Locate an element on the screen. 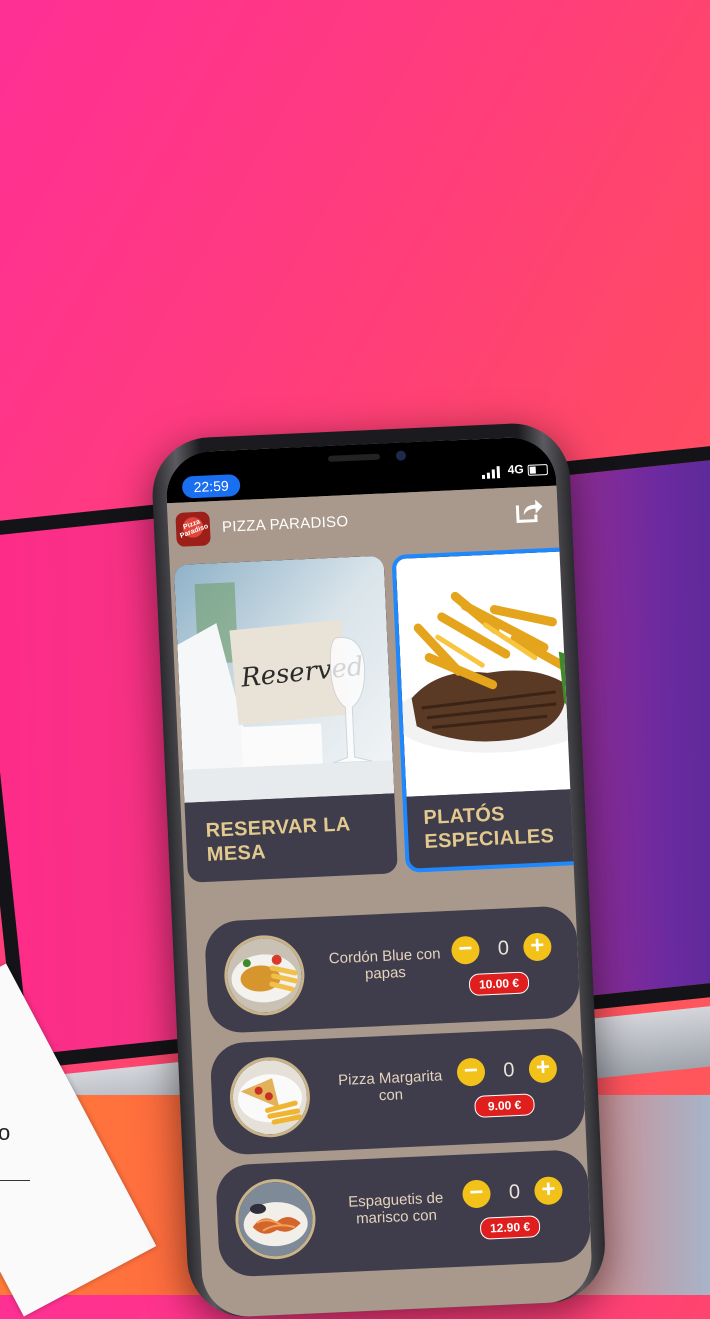  battery-icon is located at coordinates (537, 469).